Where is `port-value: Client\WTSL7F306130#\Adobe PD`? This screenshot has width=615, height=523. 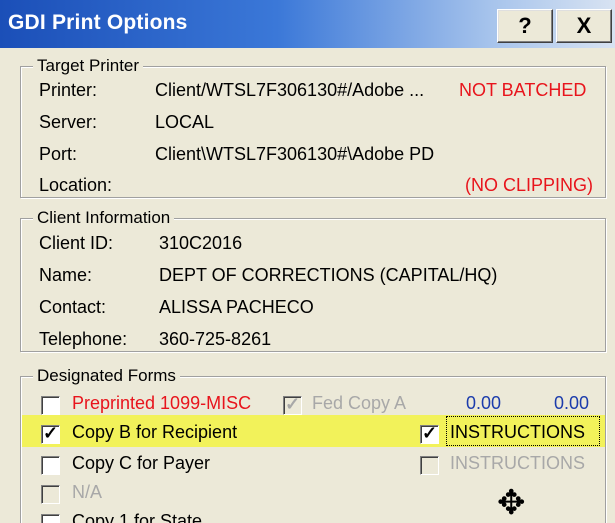 port-value: Client\WTSL7F306130#\Adobe PD is located at coordinates (295, 154).